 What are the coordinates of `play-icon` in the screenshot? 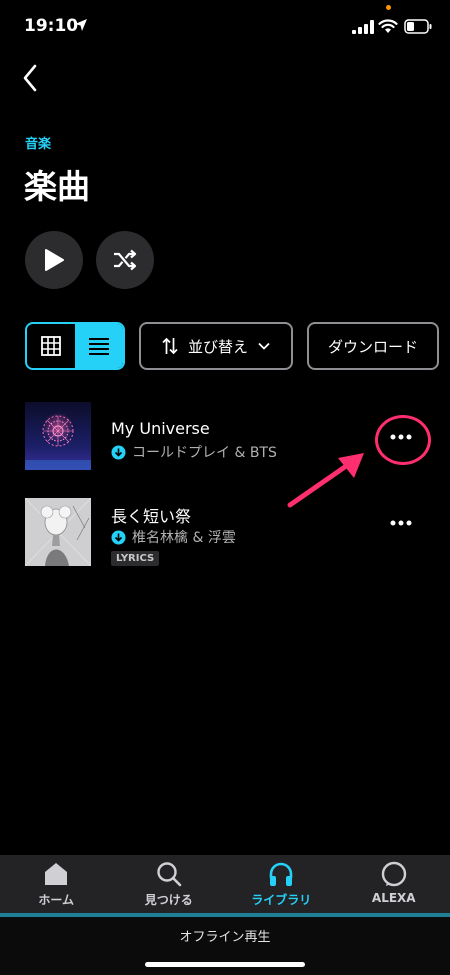 It's located at (54, 260).